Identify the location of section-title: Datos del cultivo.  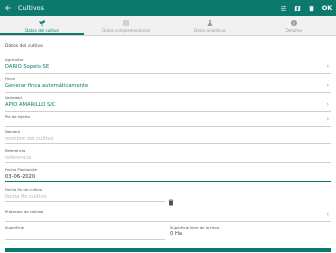
(24, 46).